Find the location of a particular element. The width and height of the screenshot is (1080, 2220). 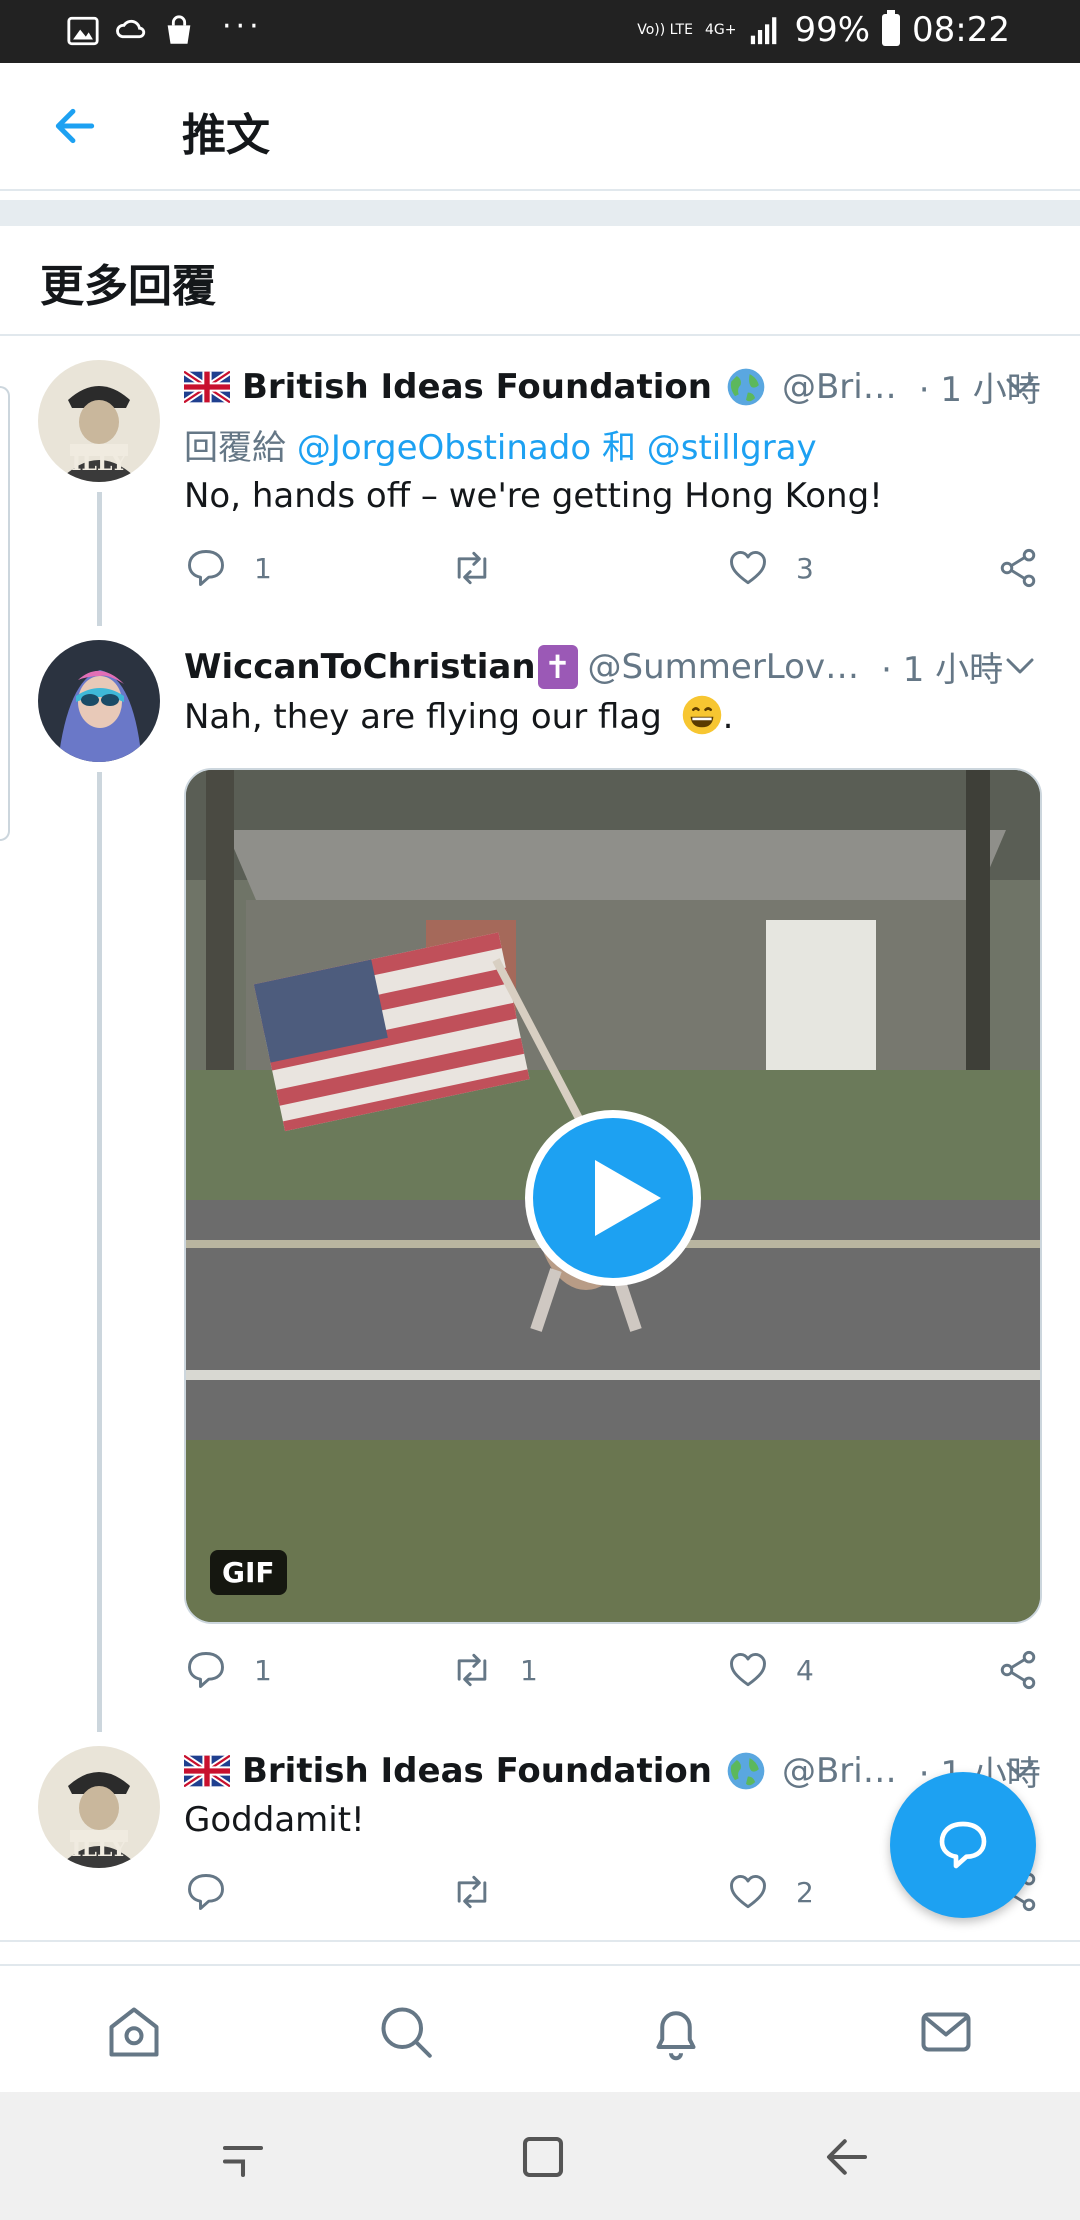

tweet-actions: 1 3 is located at coordinates (614, 571).